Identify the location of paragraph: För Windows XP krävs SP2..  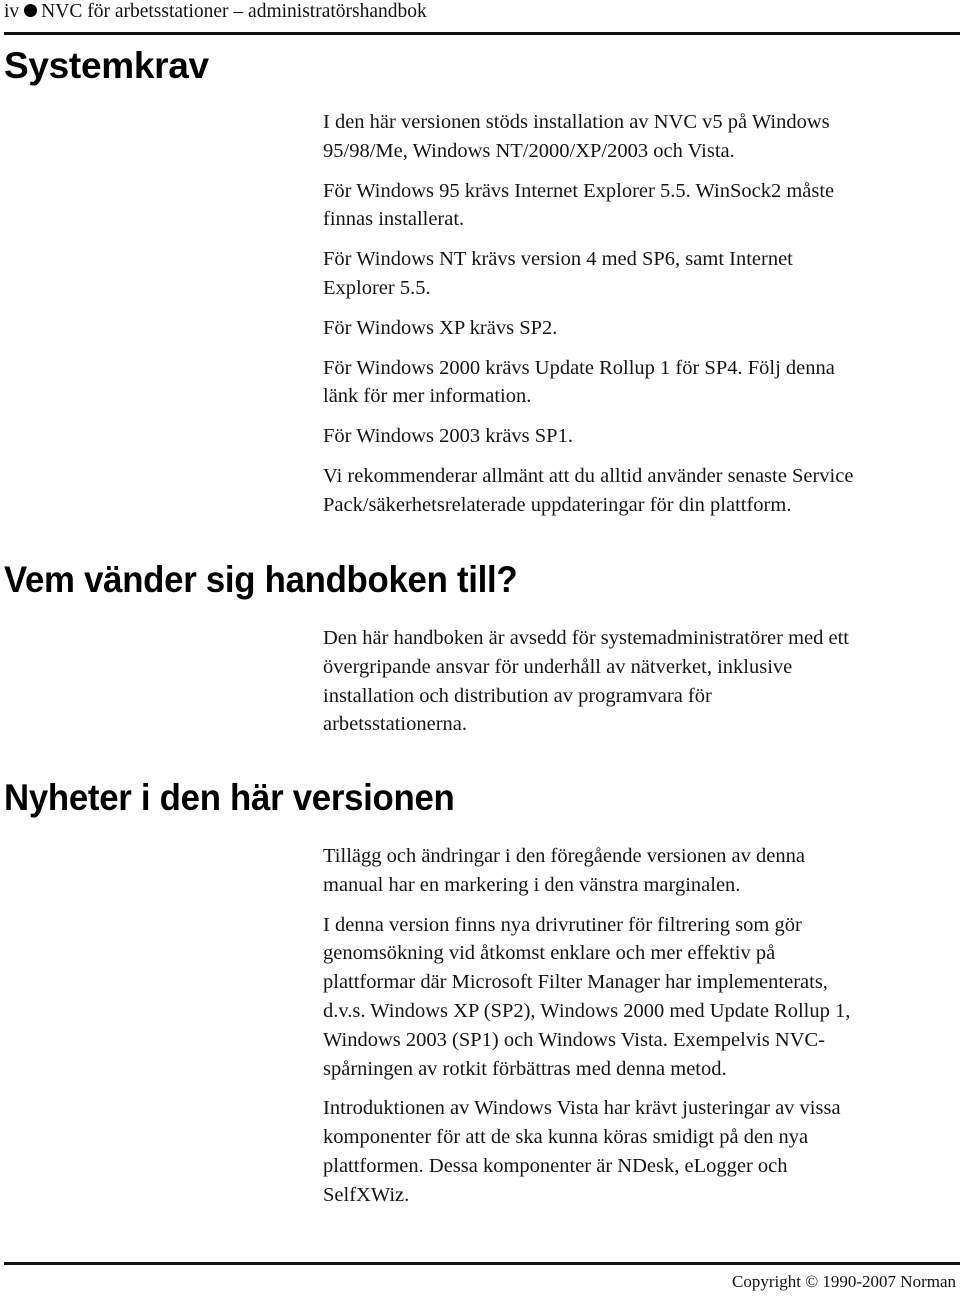
(440, 327).